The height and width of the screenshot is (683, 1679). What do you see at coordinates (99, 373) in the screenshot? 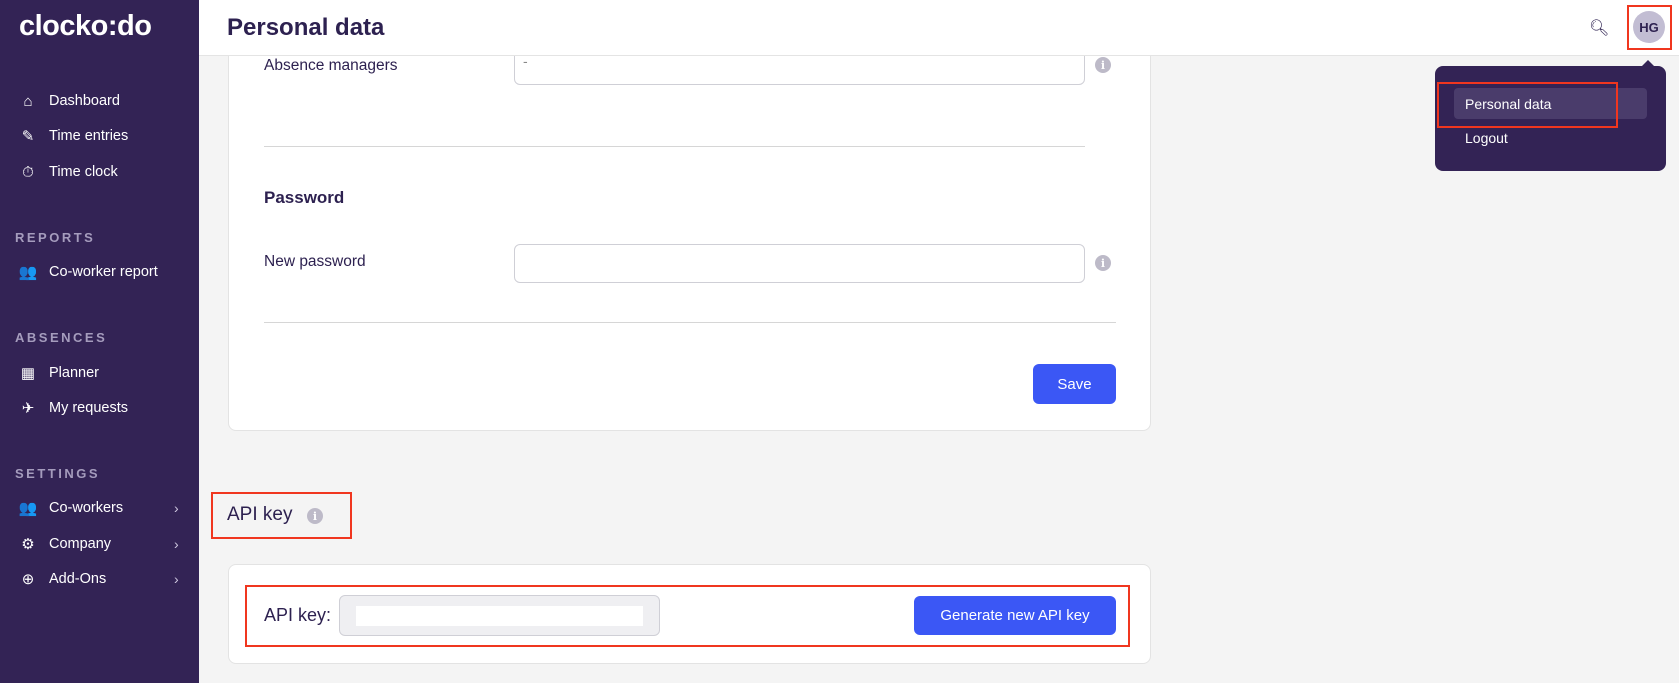
I see `sidebar-item-planner: ▦ Planner` at bounding box center [99, 373].